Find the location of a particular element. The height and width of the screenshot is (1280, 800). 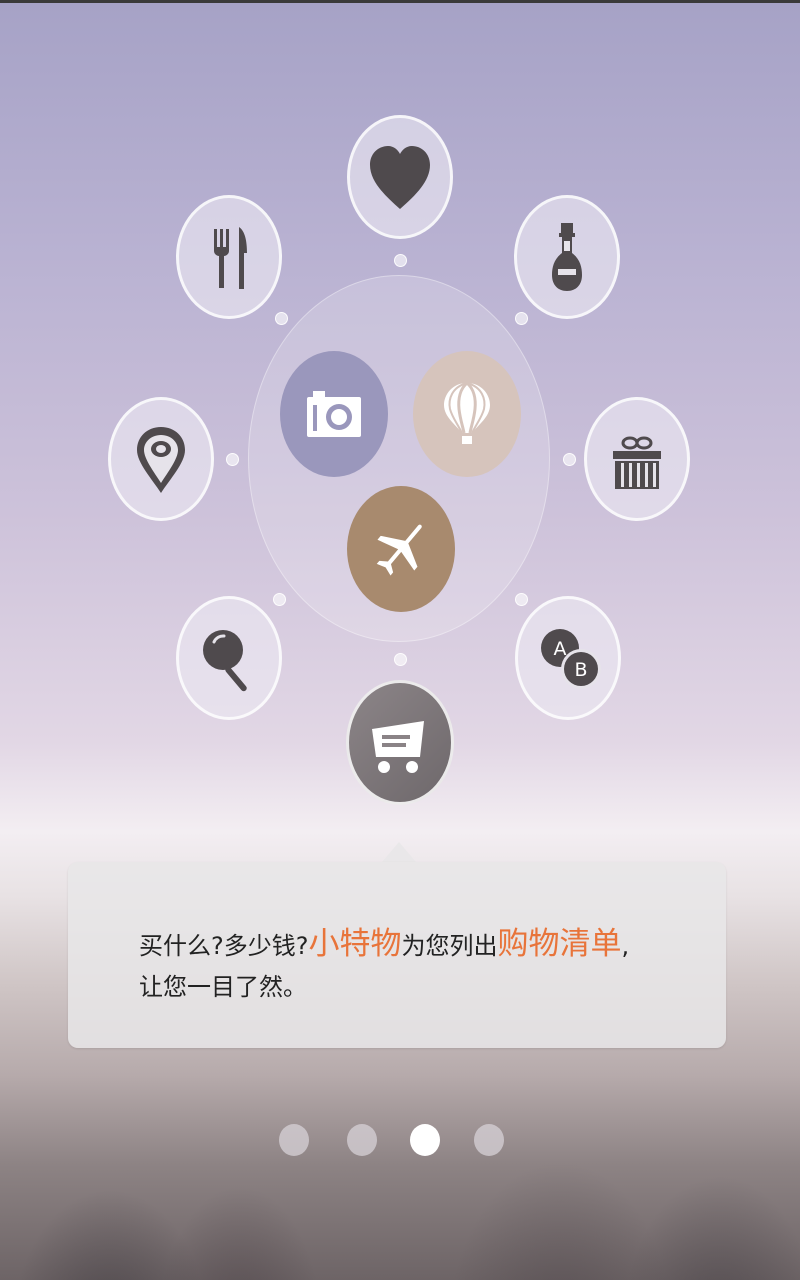

gift-icon is located at coordinates (637, 462).